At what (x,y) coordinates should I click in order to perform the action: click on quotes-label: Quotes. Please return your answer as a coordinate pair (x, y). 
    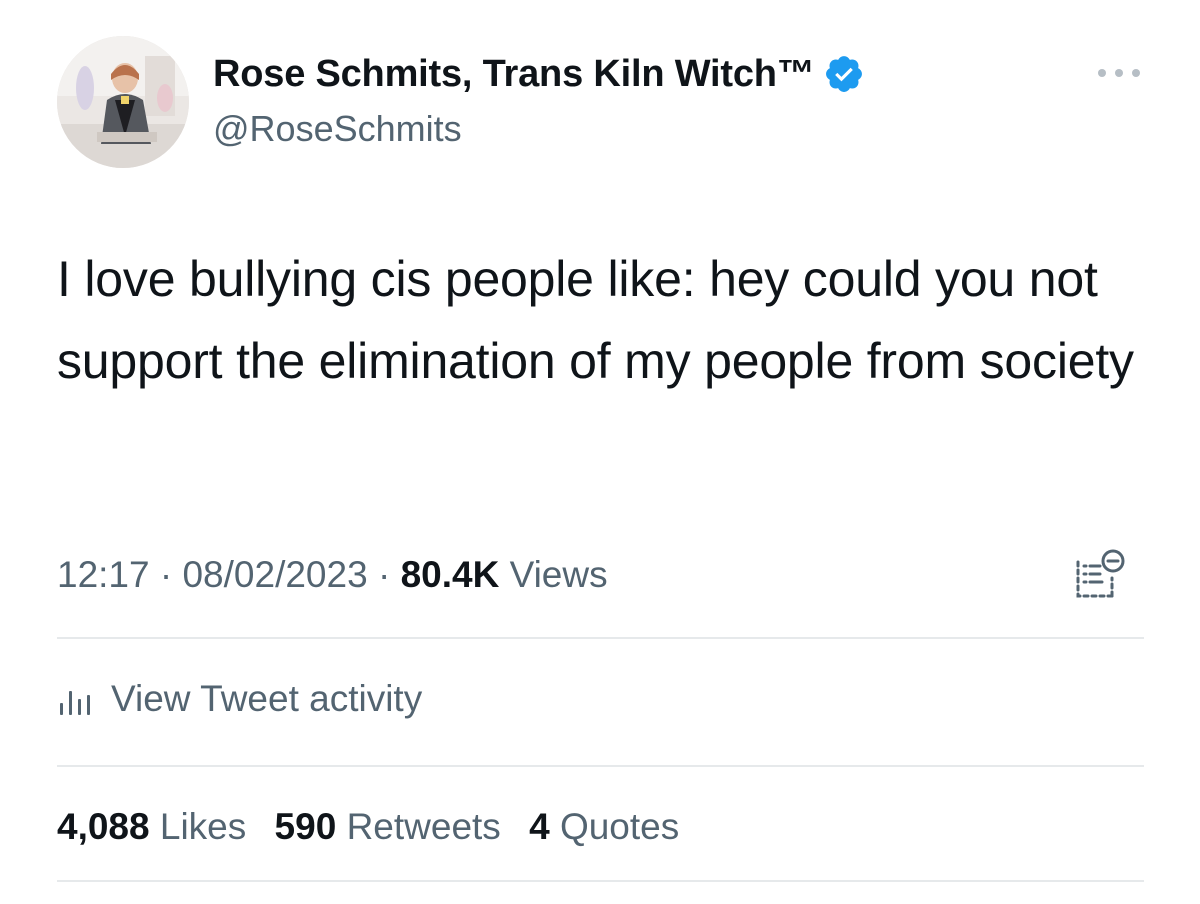
    Looking at the image, I should click on (619, 826).